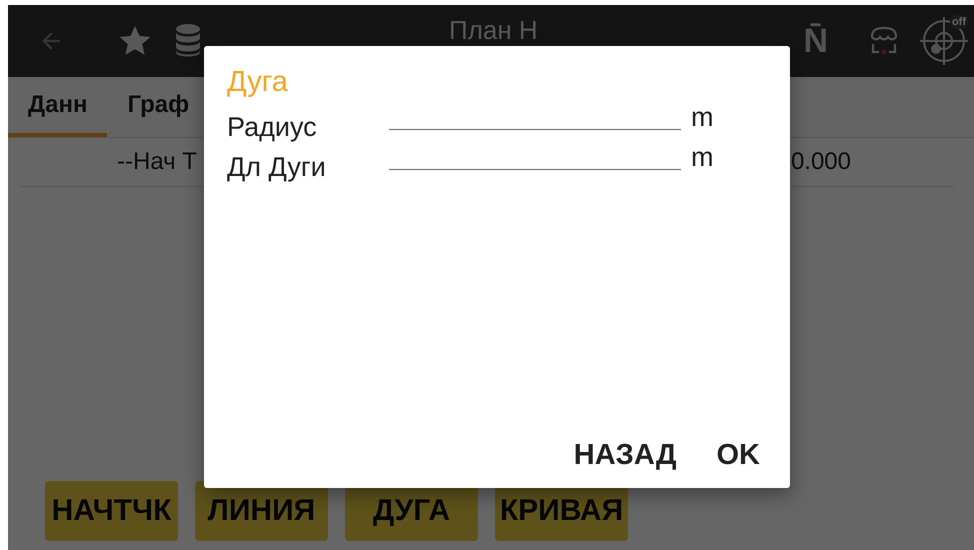 The height and width of the screenshot is (550, 974). Describe the element at coordinates (738, 455) in the screenshot. I see `dialog-button: OK` at that location.